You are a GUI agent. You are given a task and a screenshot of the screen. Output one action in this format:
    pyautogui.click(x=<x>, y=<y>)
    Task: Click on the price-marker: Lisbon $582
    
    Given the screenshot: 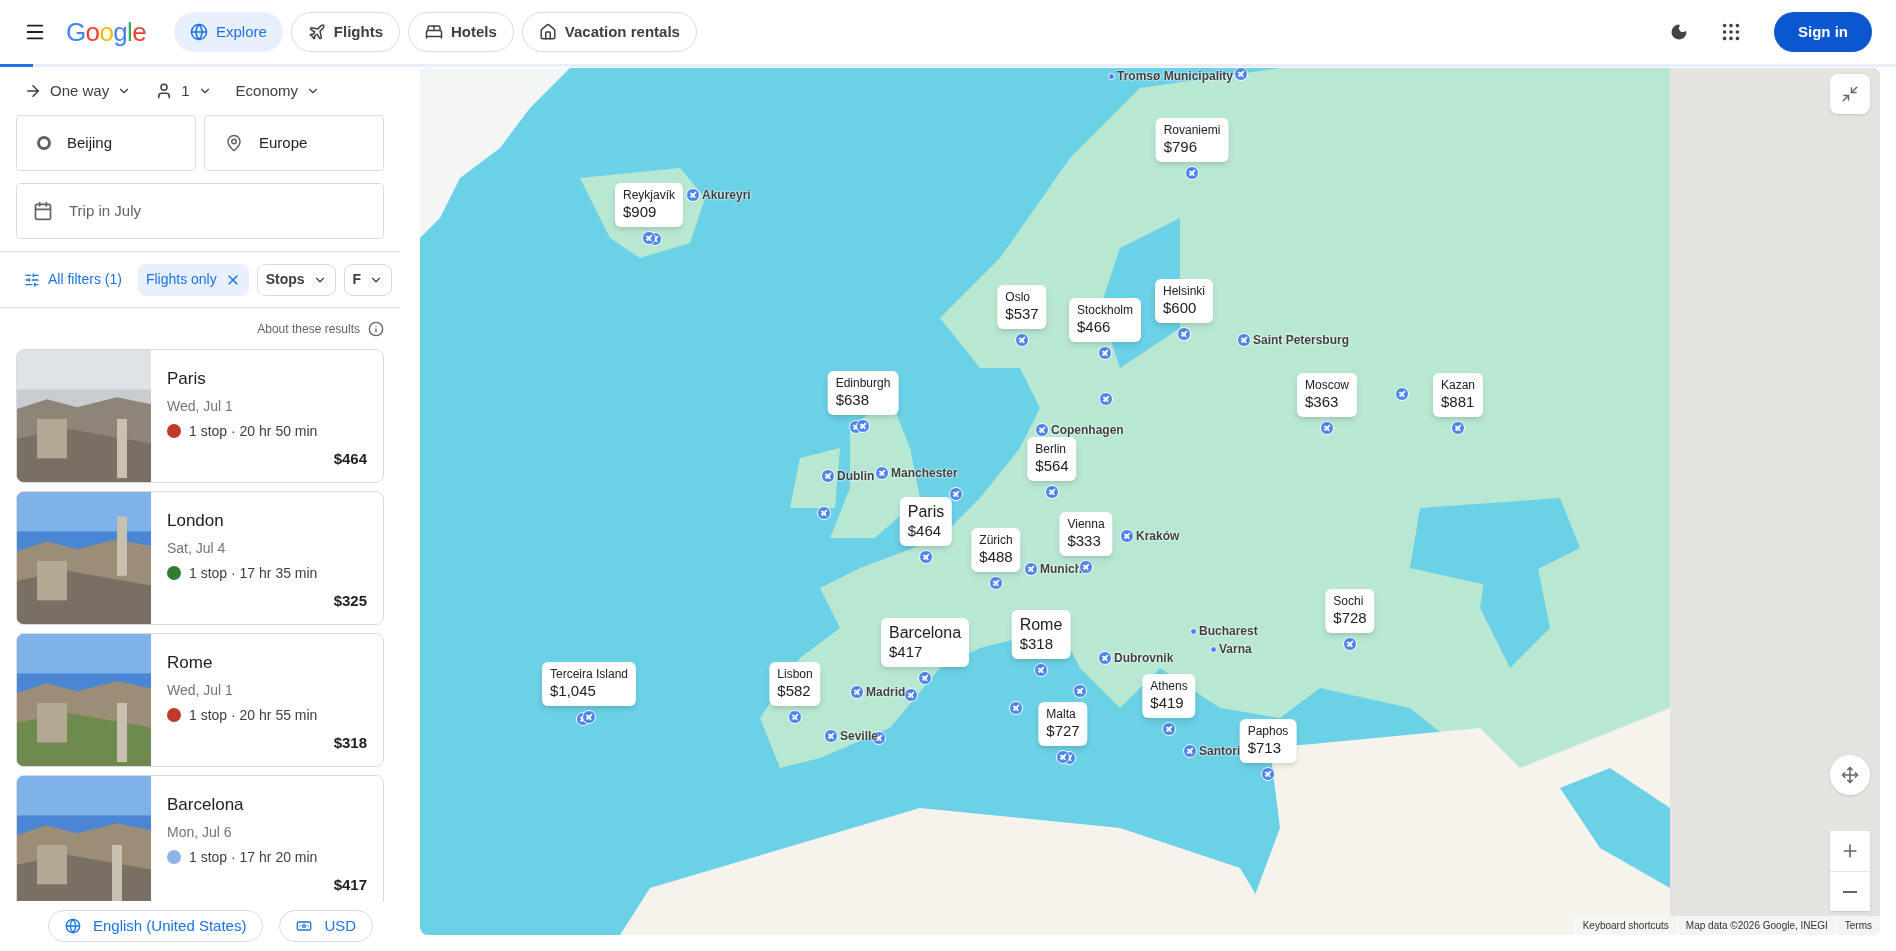 What is the action you would take?
    pyautogui.click(x=795, y=684)
    